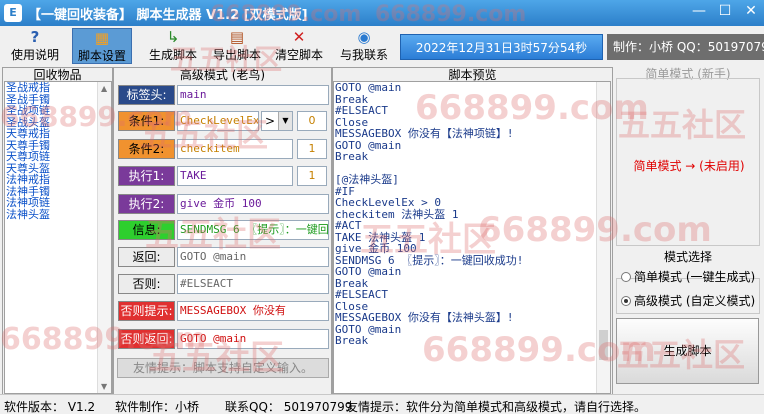 Image resolution: width=764 pixels, height=414 pixels. Describe the element at coordinates (685, 47) in the screenshot. I see `maker-info: 制作：小桥 QQ：501970799` at that location.